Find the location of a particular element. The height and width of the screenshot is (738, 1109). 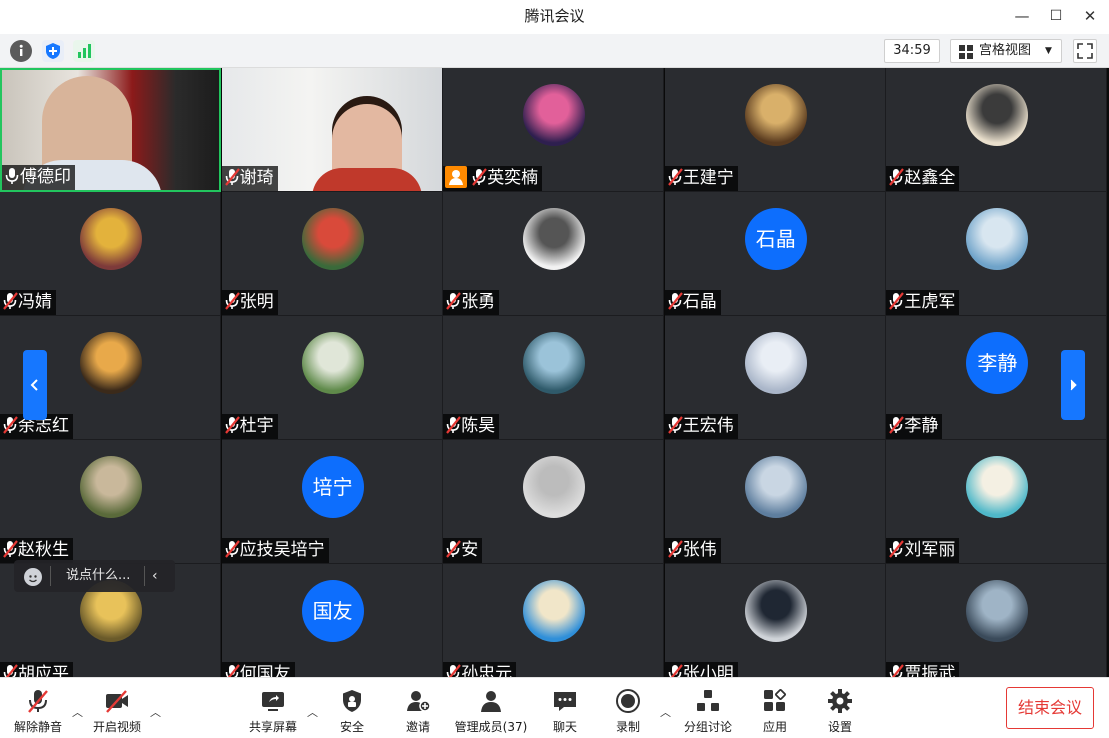

participant-tile: 贾振武 is located at coordinates (997, 620).